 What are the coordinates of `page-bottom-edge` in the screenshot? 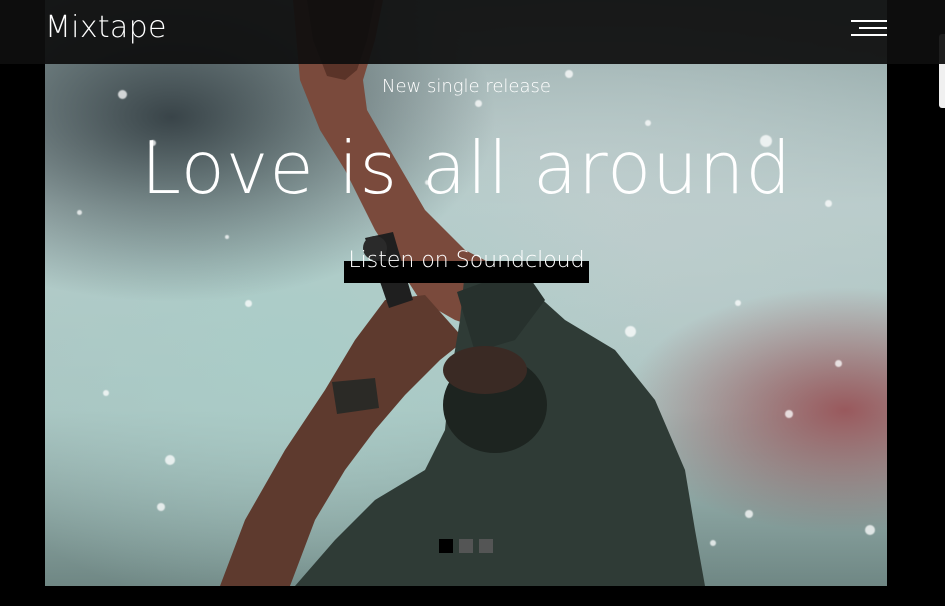 It's located at (472, 596).